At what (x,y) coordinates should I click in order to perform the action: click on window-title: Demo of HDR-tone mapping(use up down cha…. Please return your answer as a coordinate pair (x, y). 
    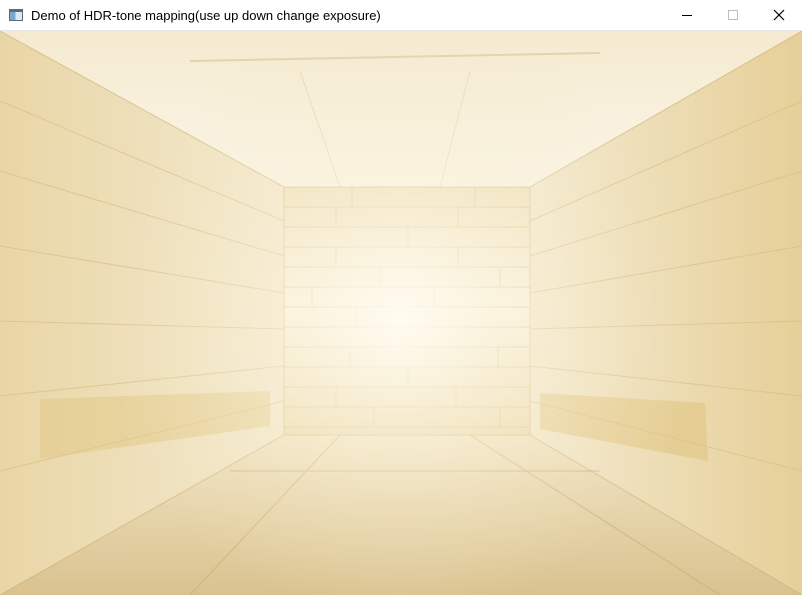
    Looking at the image, I should click on (206, 15).